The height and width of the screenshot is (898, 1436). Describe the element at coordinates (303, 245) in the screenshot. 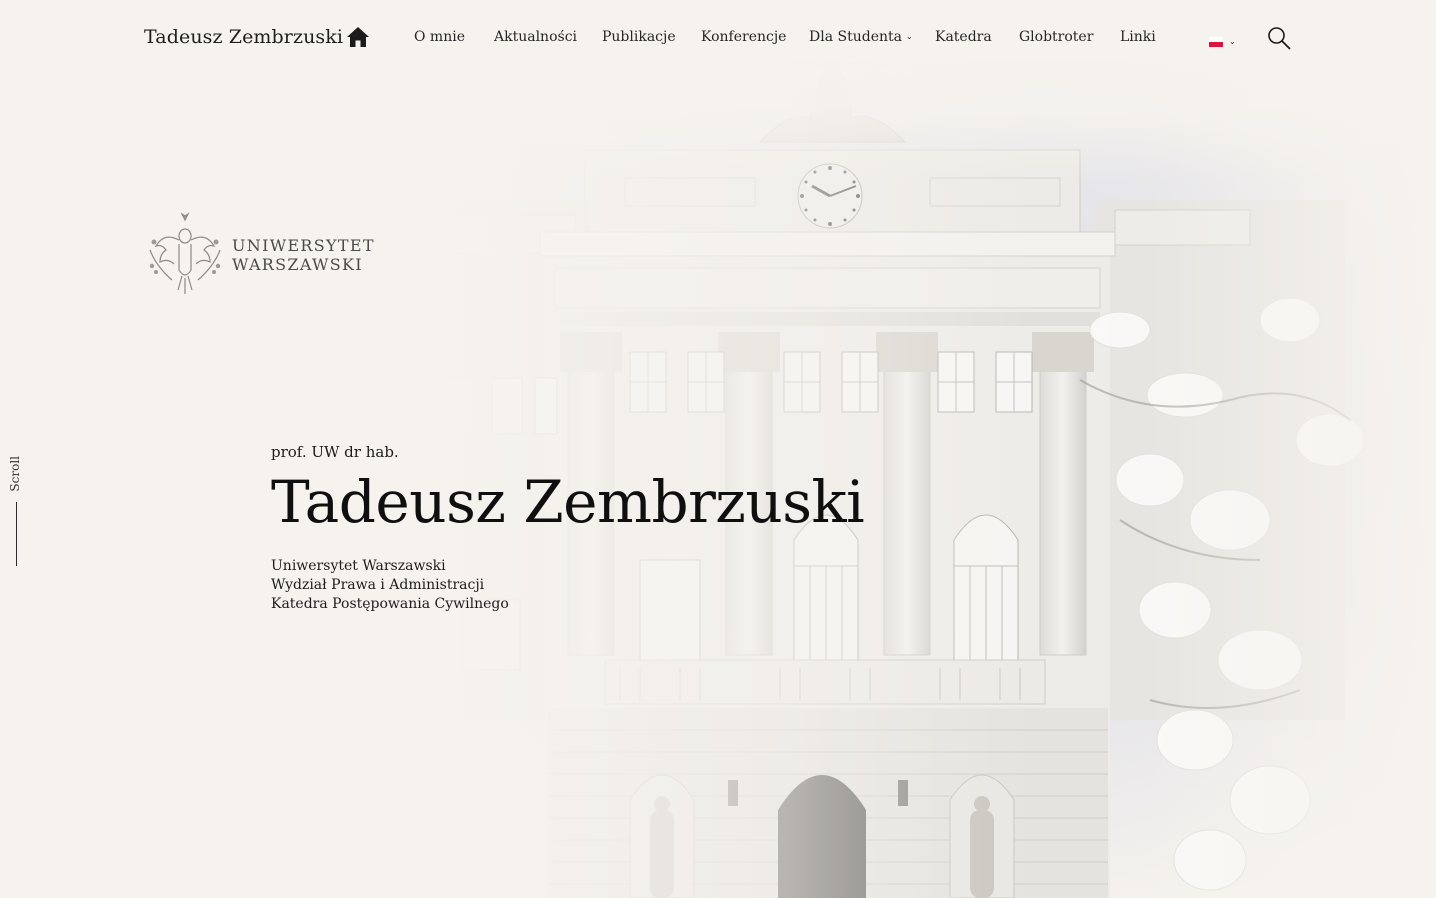

I see `university-logo-line1: UNIWERSYTET` at that location.